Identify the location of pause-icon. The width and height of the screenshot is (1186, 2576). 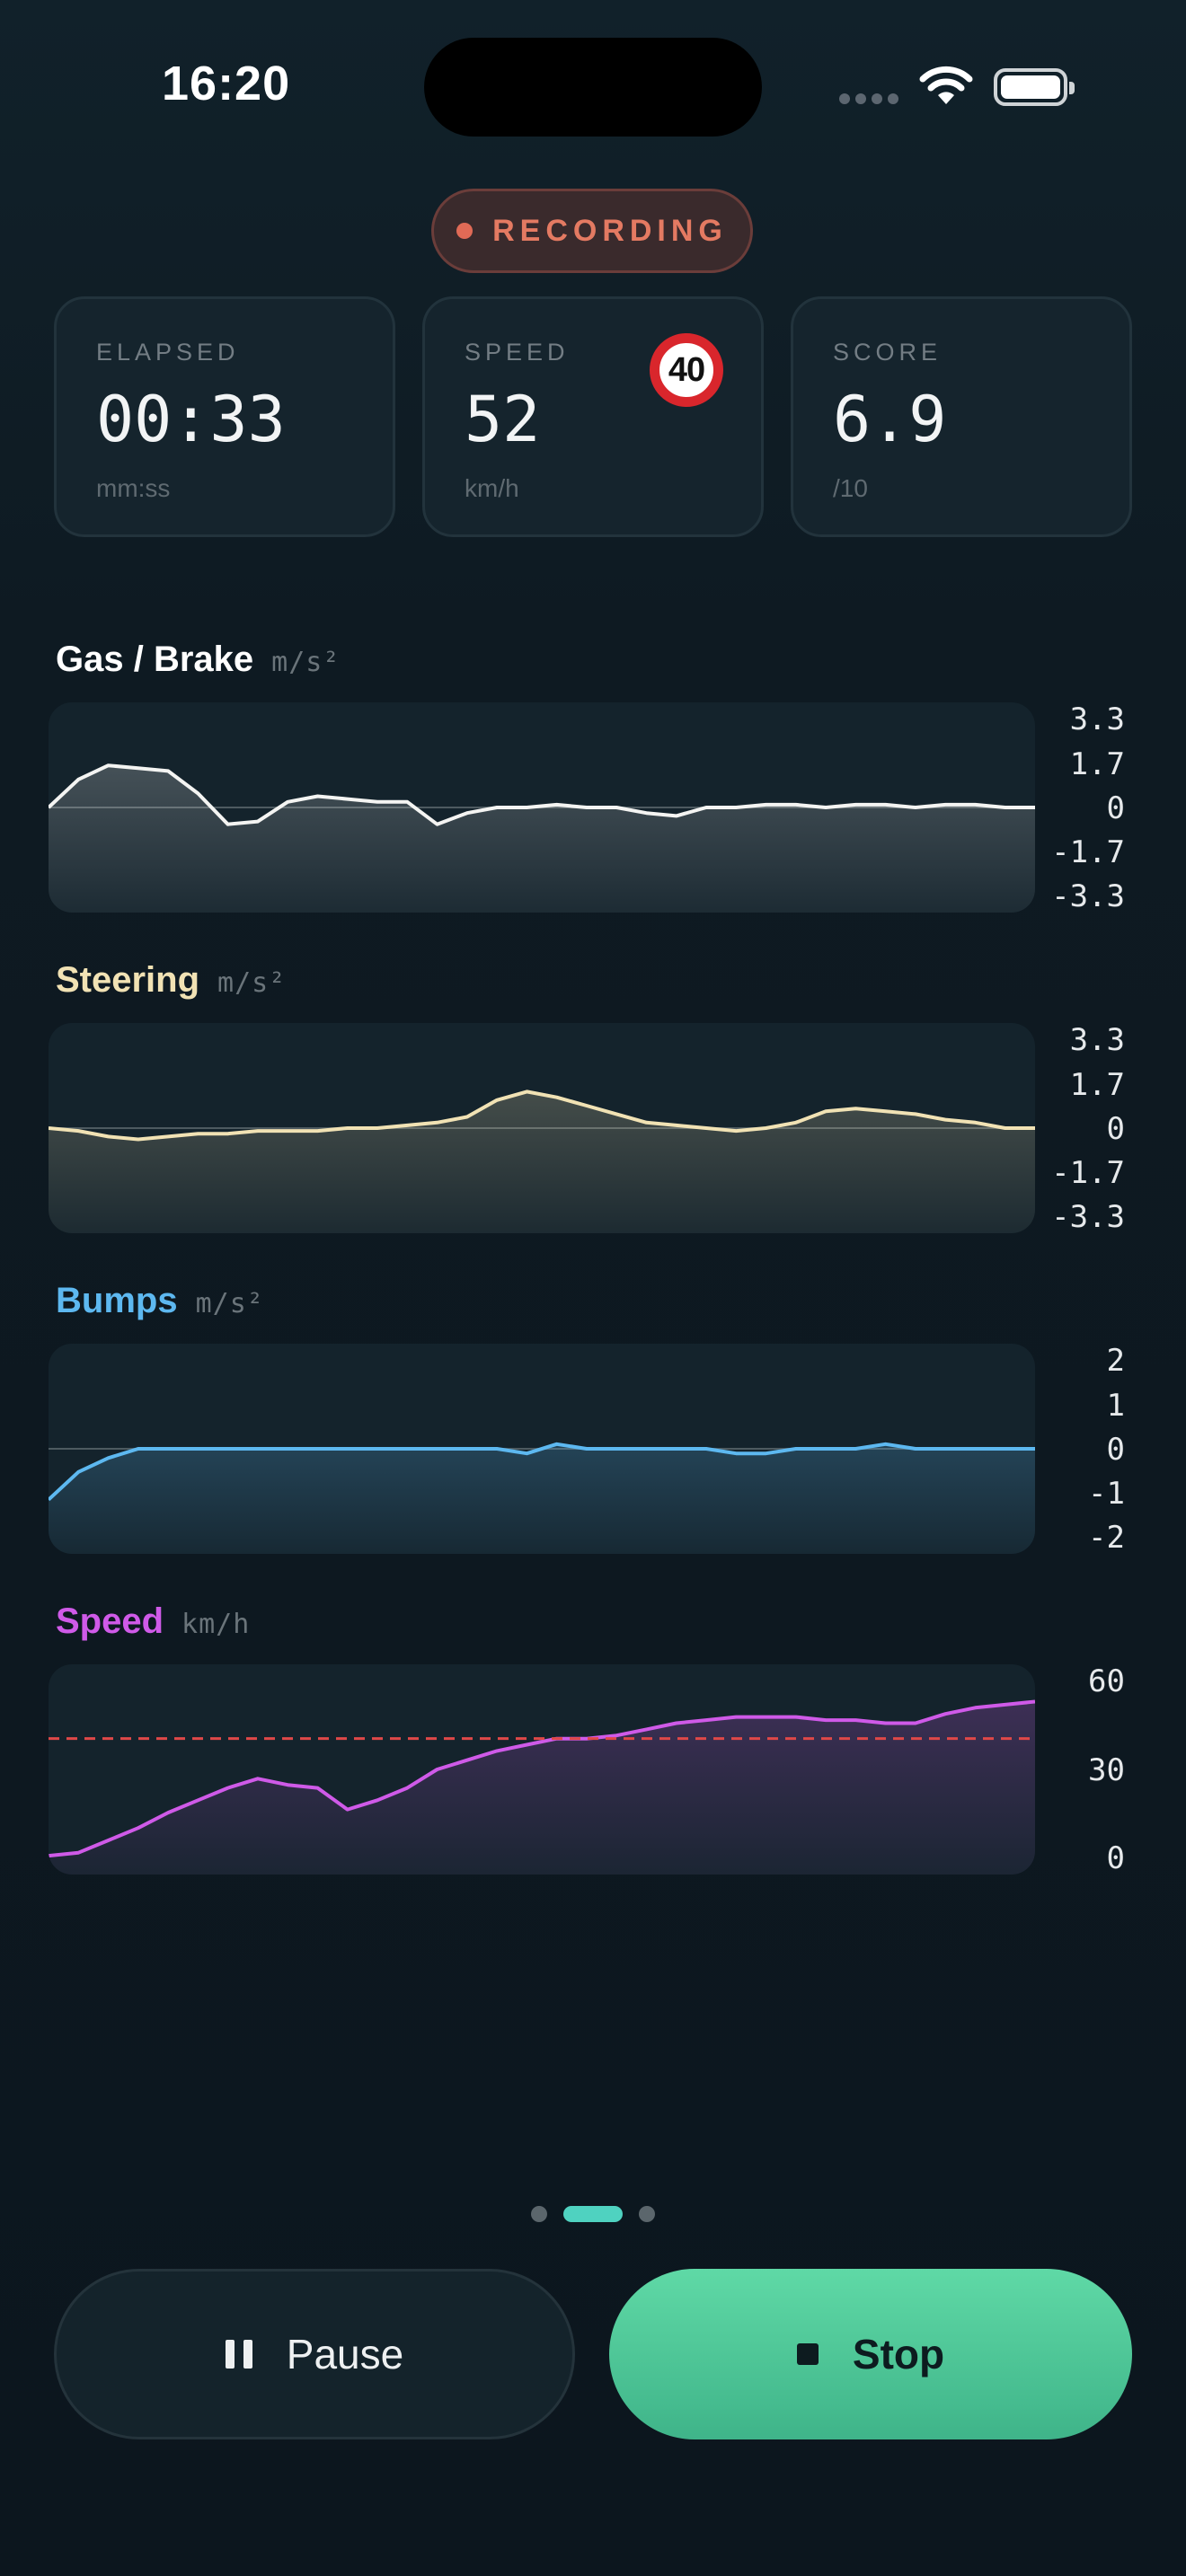
(238, 2354).